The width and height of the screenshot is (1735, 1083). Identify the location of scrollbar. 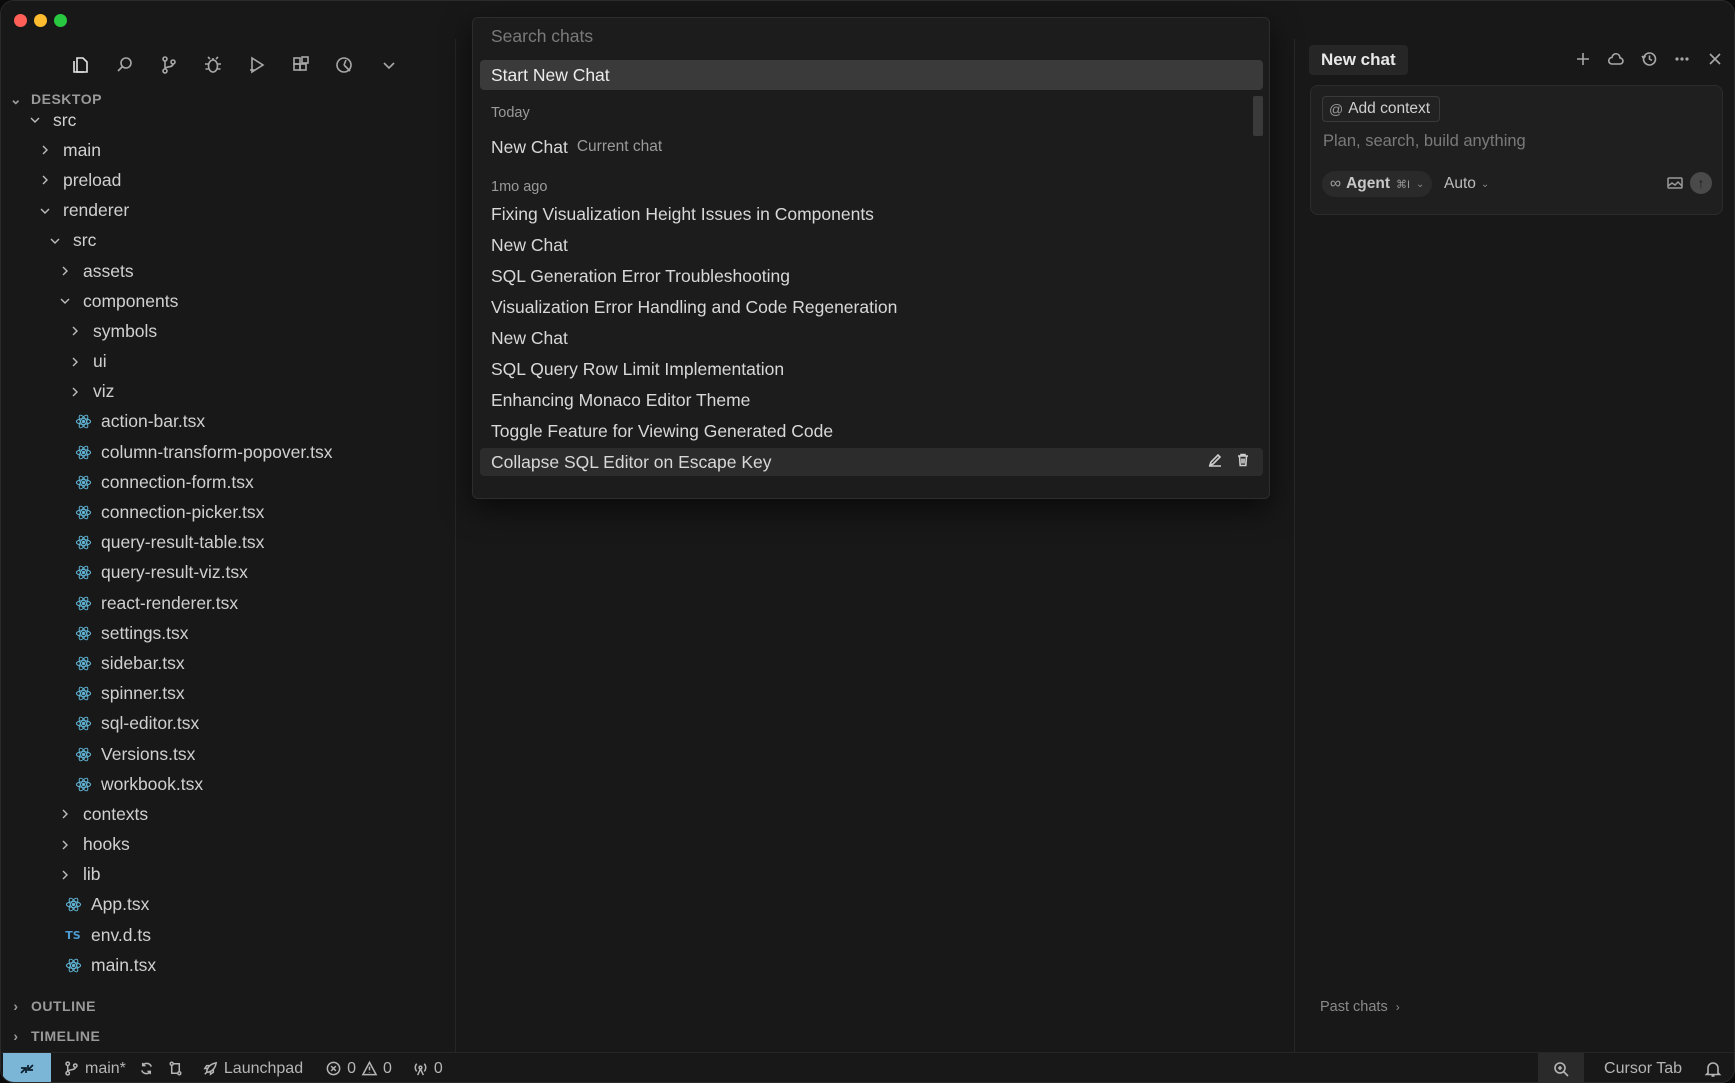
(1258, 116).